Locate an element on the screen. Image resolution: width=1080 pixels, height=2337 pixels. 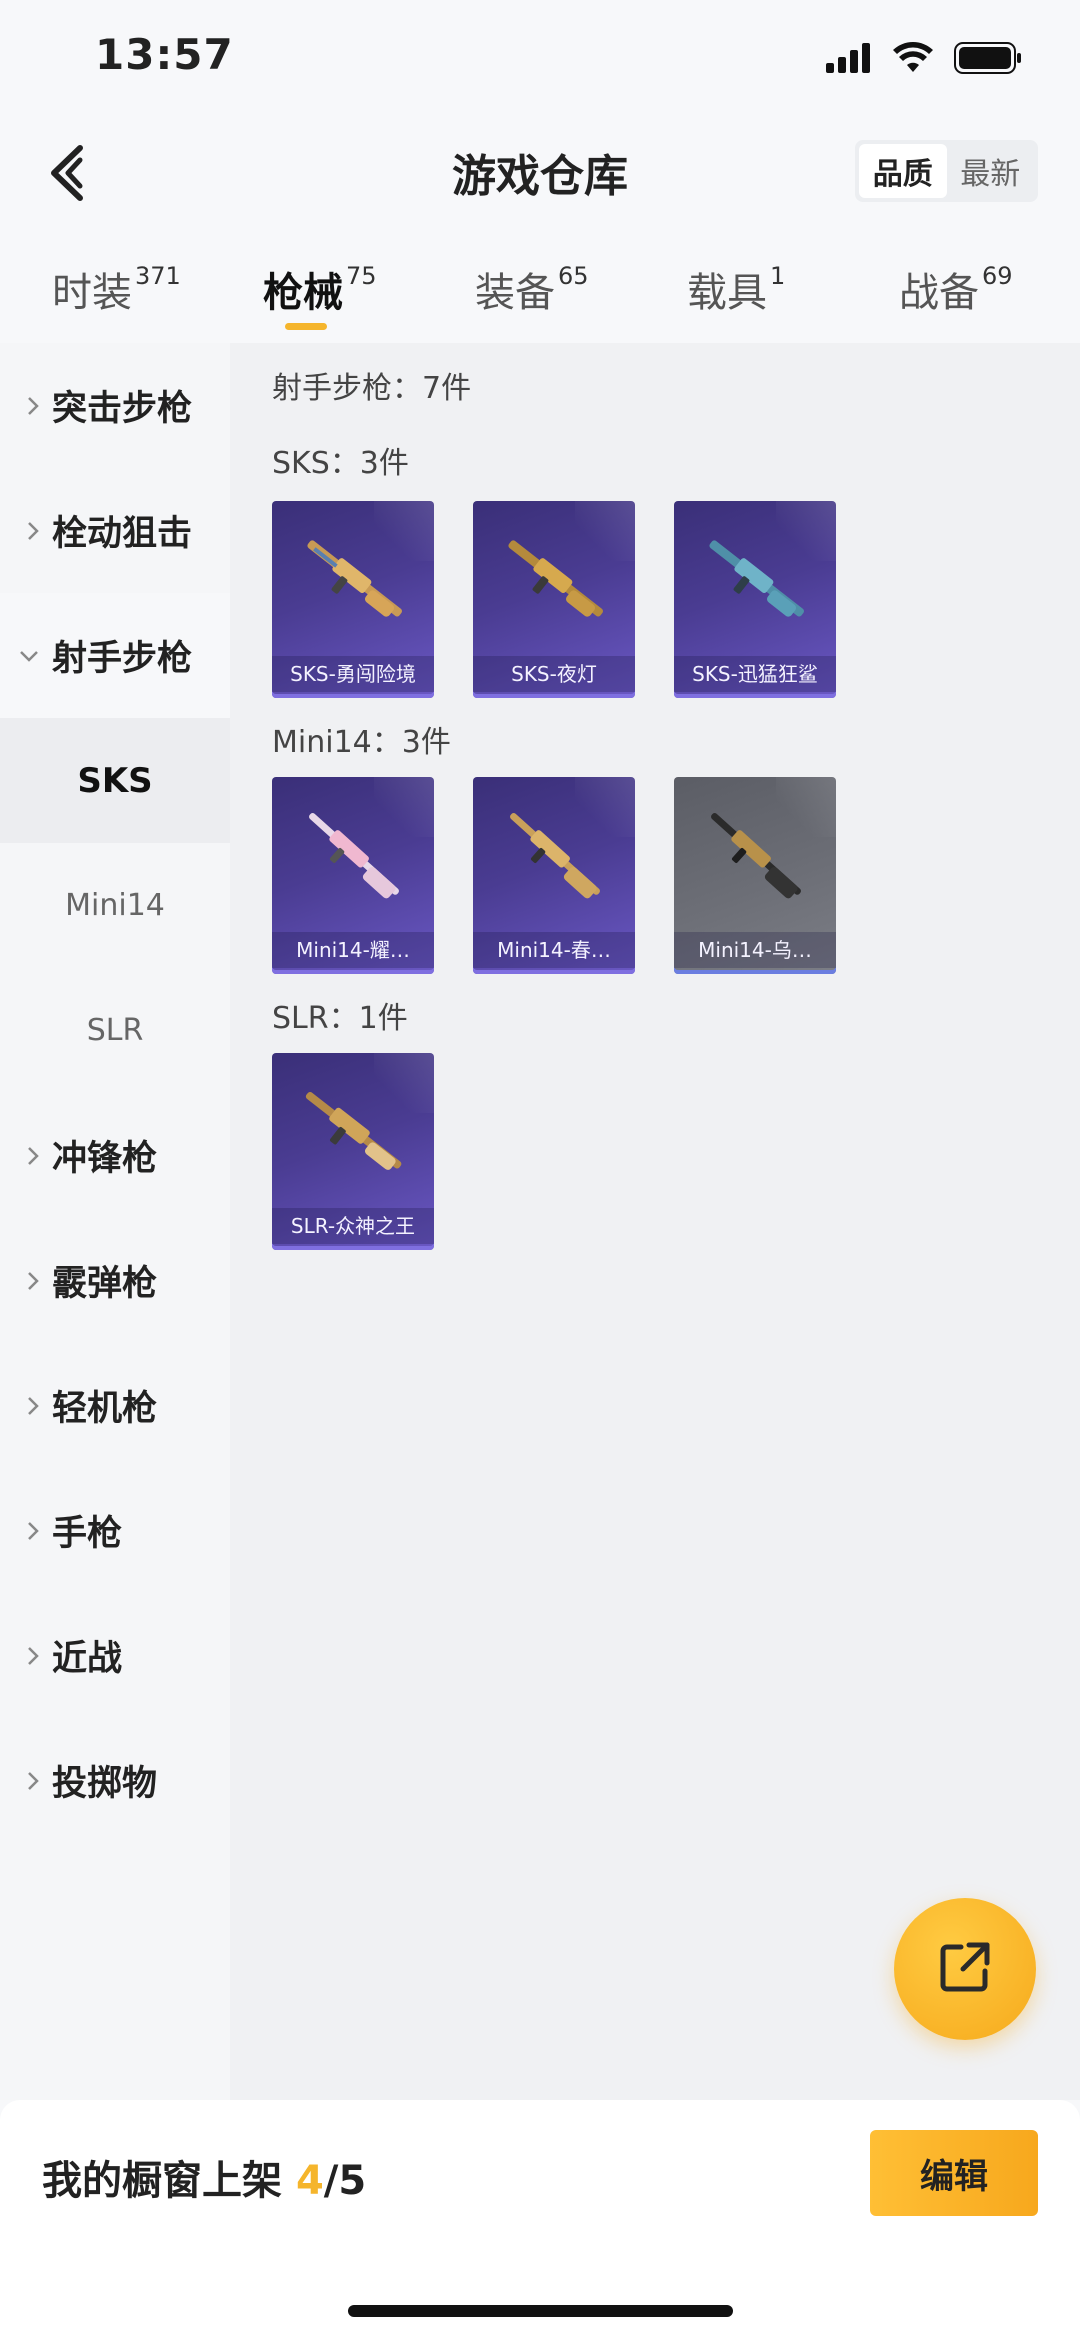
sidebar-item-label: 手枪 is located at coordinates (87, 1534).